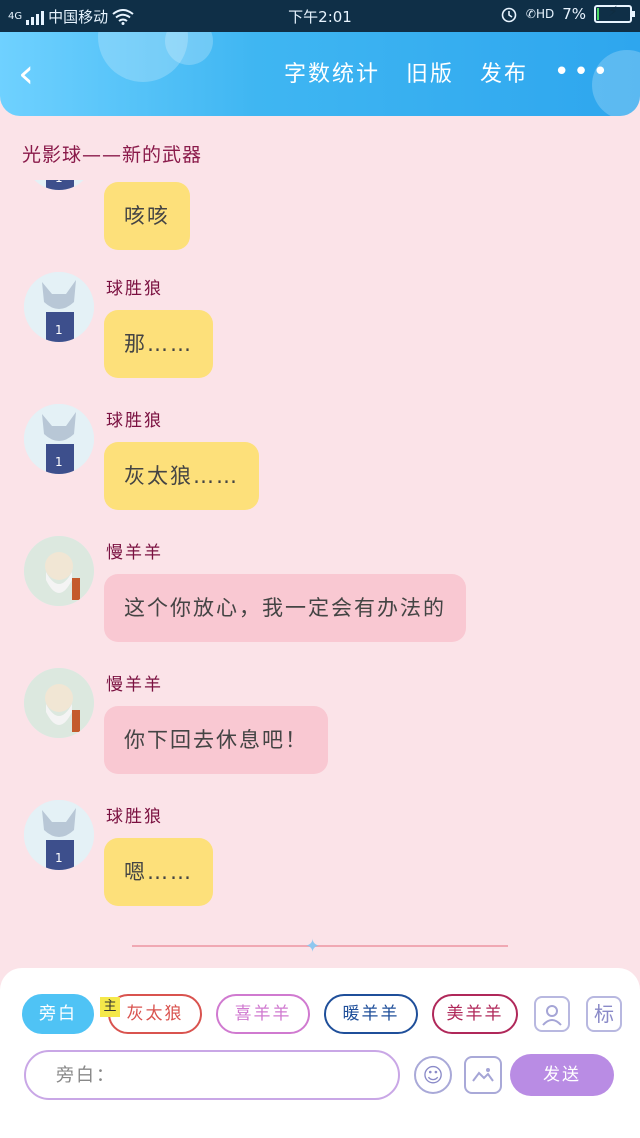 The width and height of the screenshot is (640, 1138). I want to click on hd-label: HD, so click(545, 14).